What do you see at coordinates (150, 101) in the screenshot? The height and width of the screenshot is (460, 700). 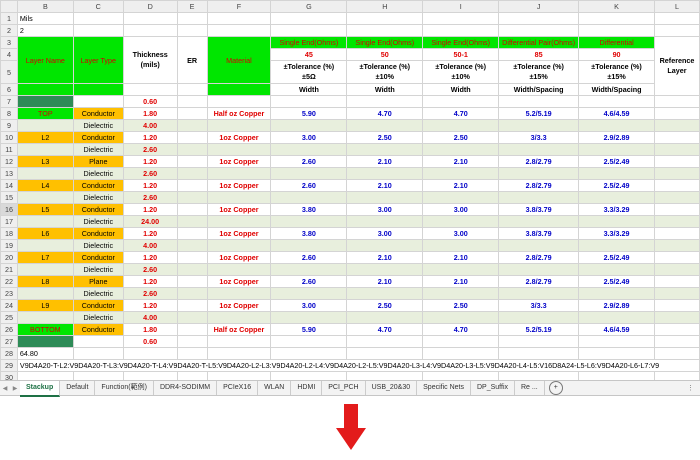 I see `thickness-cell: 0.60` at bounding box center [150, 101].